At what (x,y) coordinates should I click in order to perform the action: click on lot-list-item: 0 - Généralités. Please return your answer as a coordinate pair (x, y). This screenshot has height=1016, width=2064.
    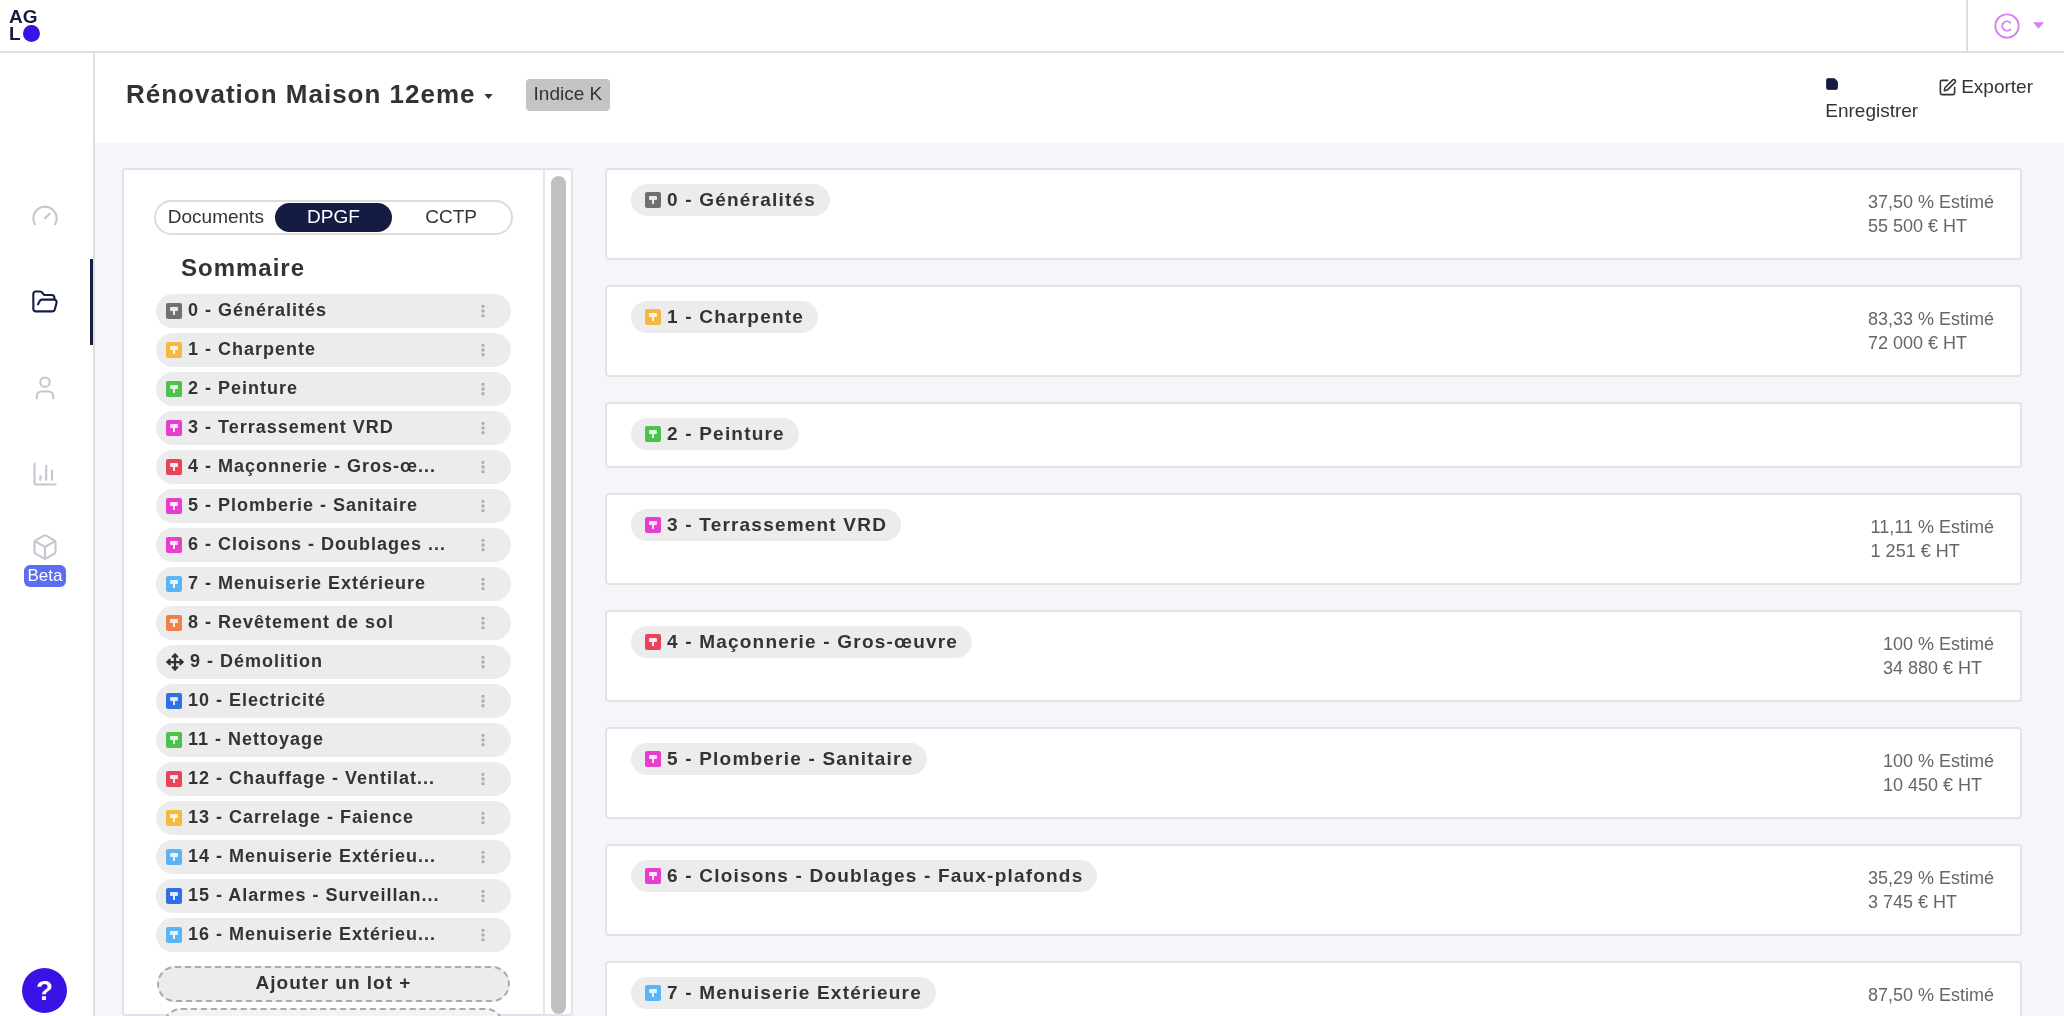
    Looking at the image, I should click on (333, 310).